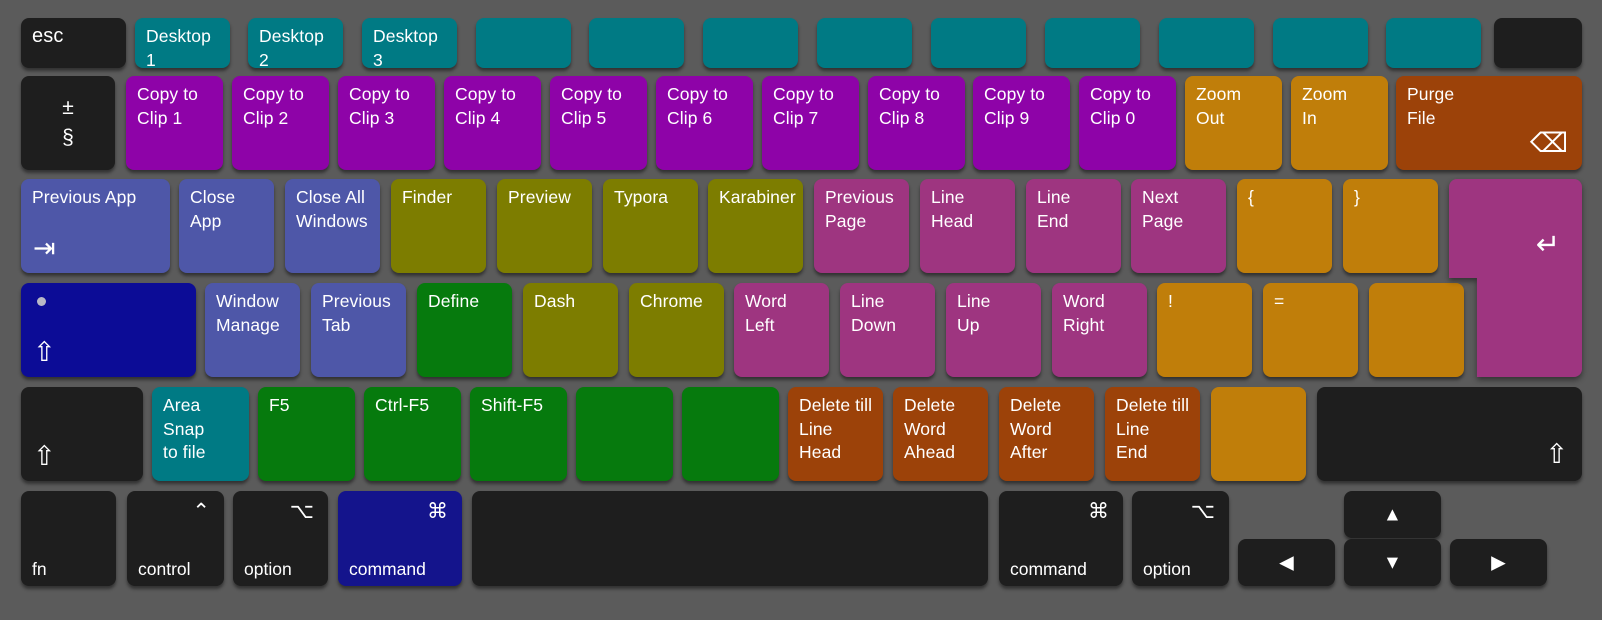 Image resolution: width=1602 pixels, height=620 pixels. Describe the element at coordinates (201, 511) in the screenshot. I see `control-symbol-icon: ⌃` at that location.